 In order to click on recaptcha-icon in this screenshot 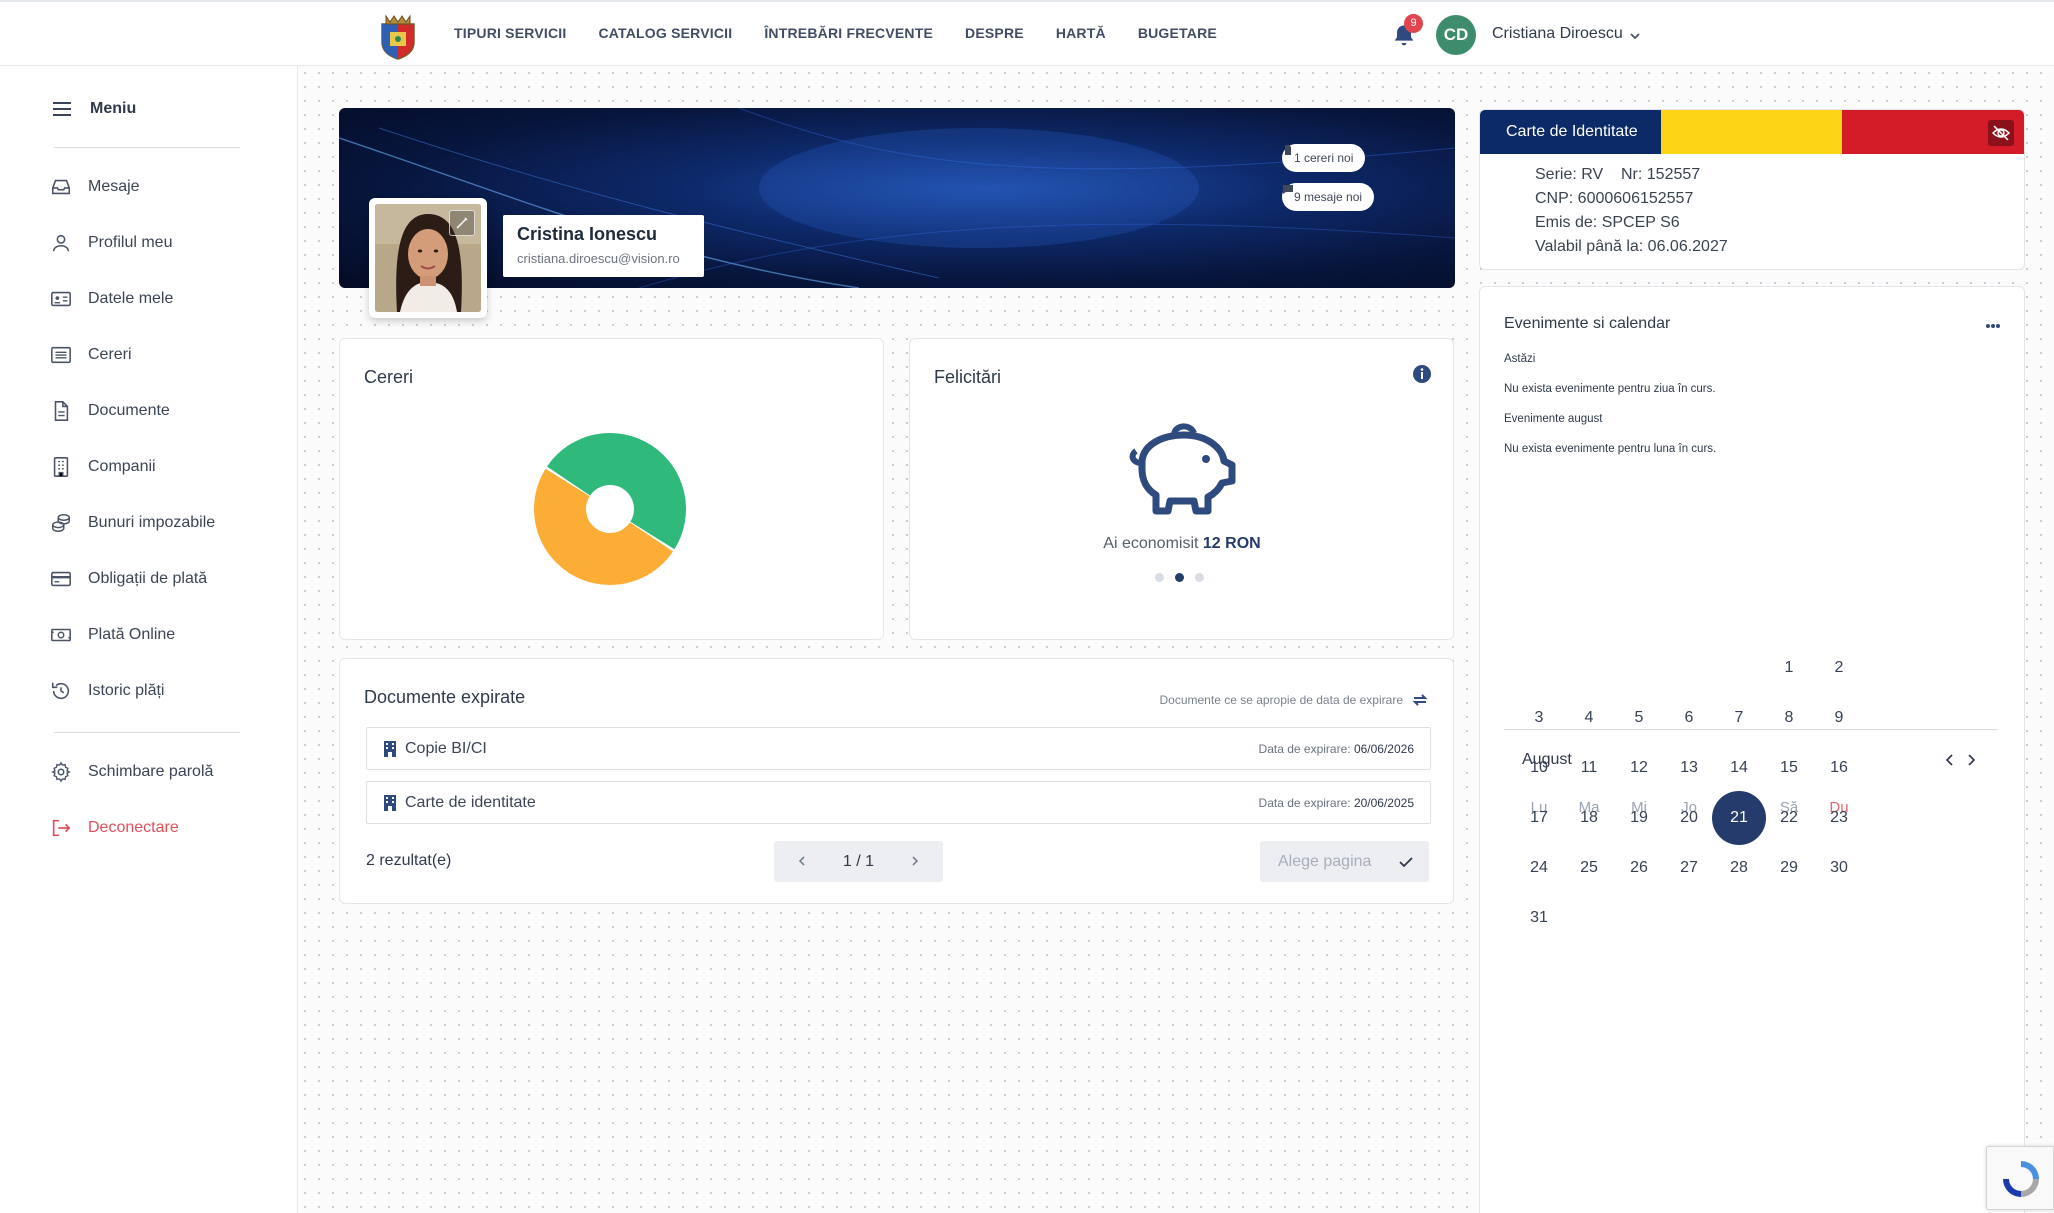, I will do `click(2021, 1179)`.